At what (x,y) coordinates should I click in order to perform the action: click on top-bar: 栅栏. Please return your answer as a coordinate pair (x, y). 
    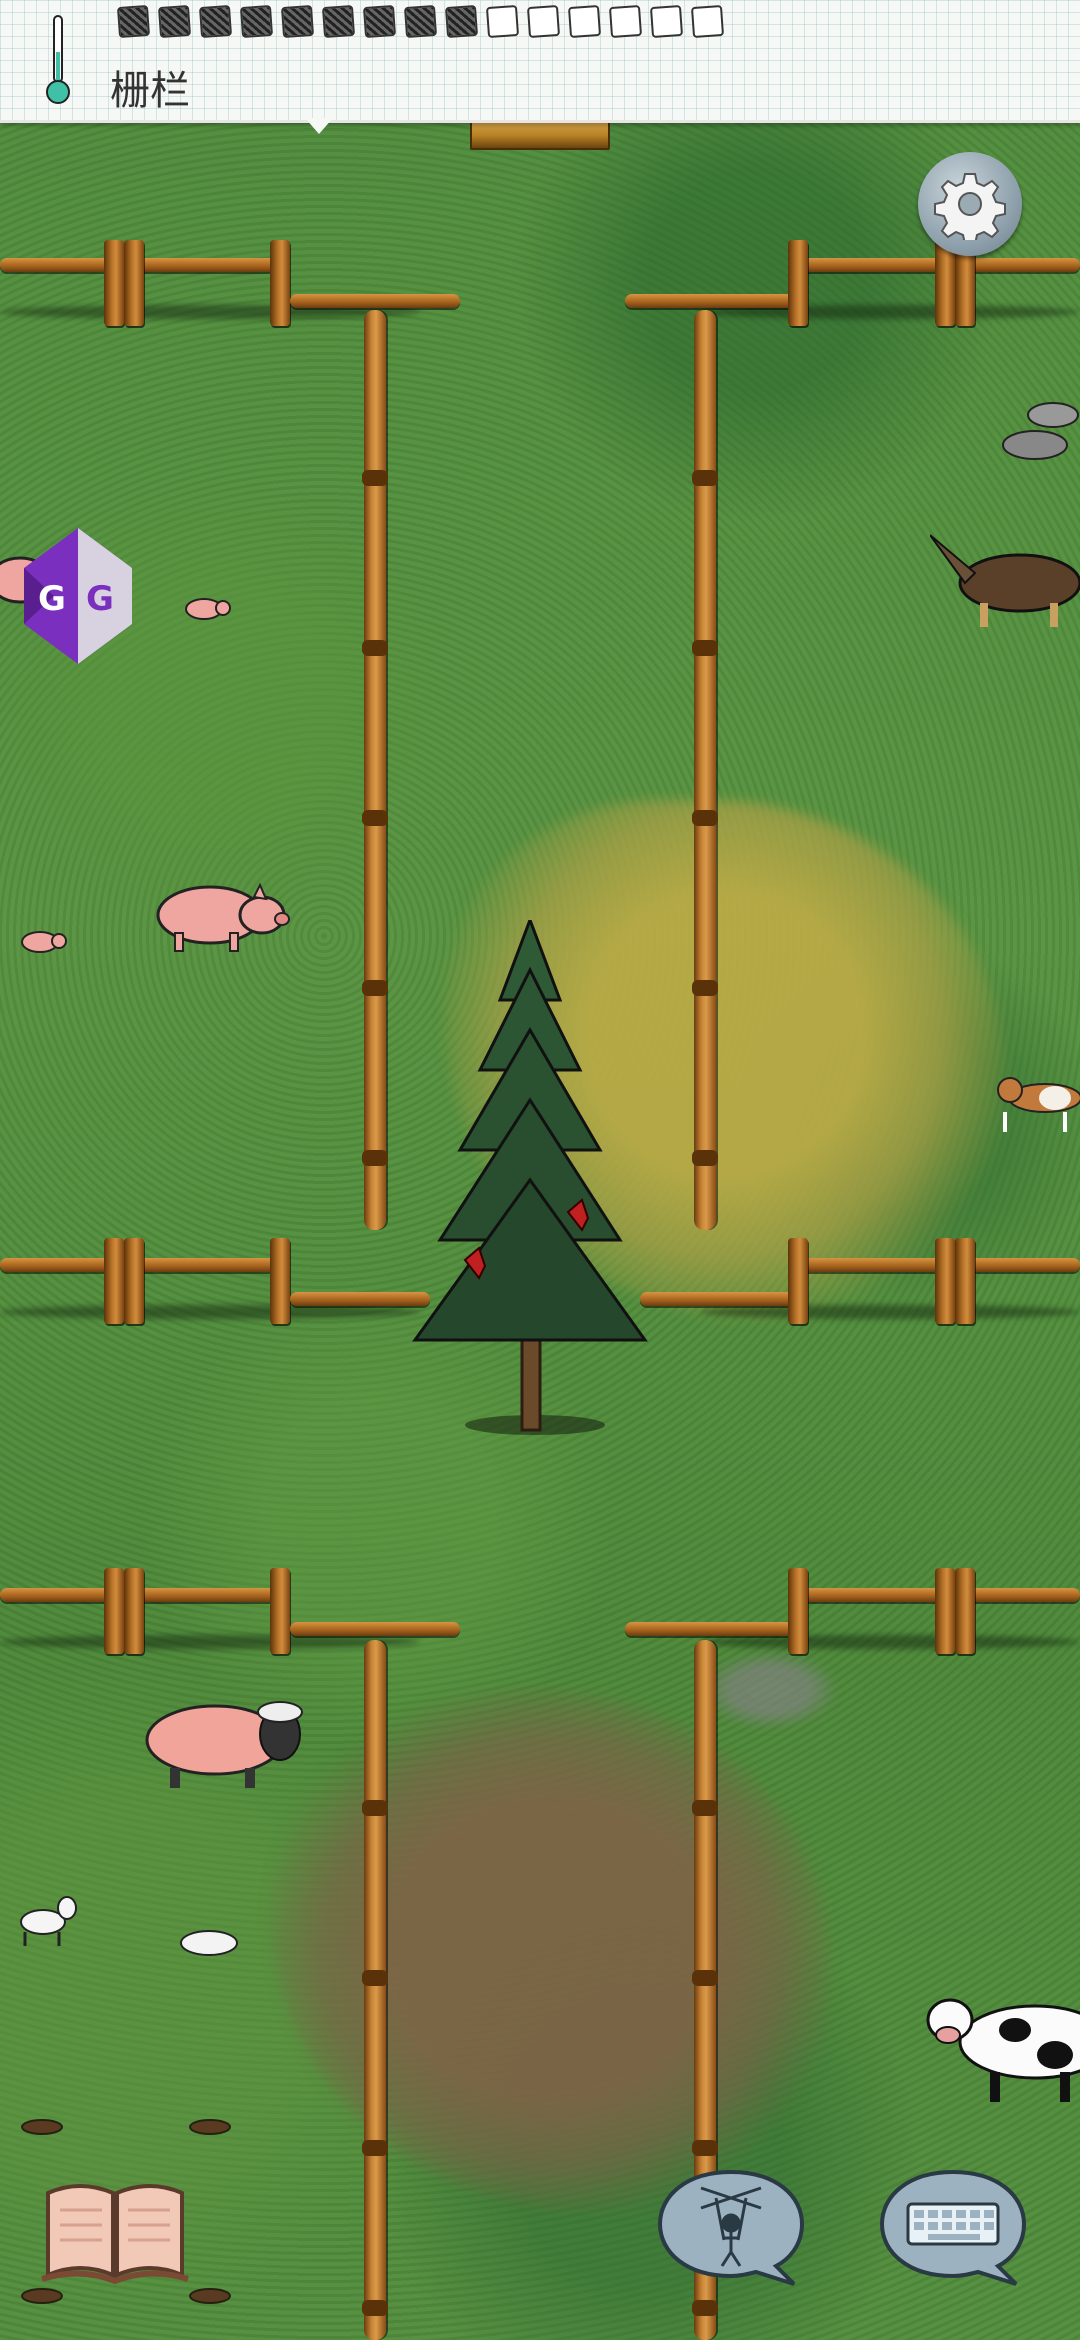
    Looking at the image, I should click on (540, 61).